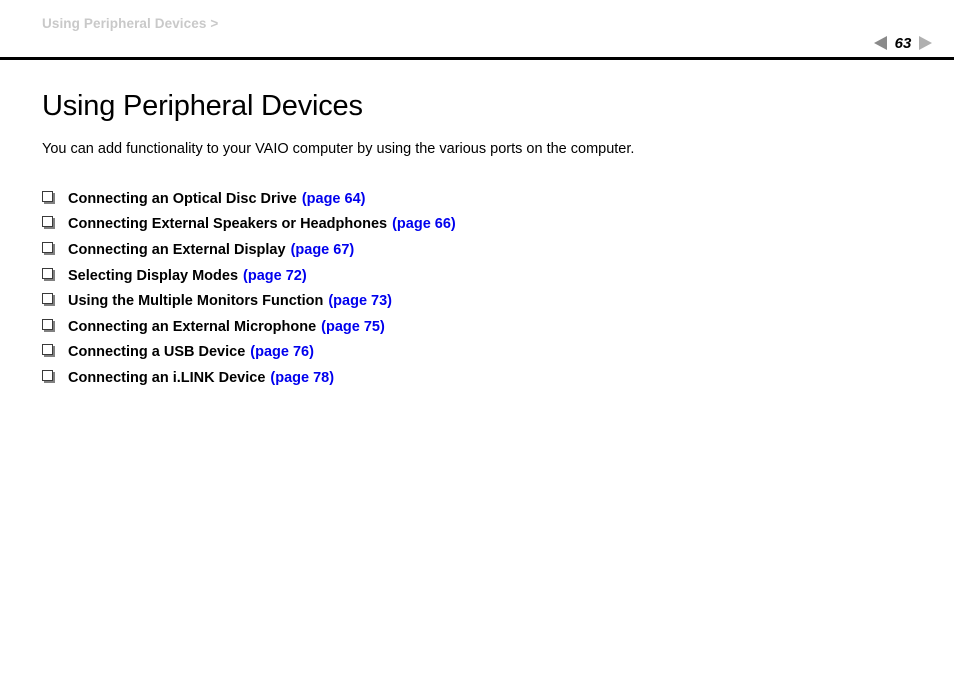  I want to click on page-title: Using Peripheral Devices, so click(202, 106).